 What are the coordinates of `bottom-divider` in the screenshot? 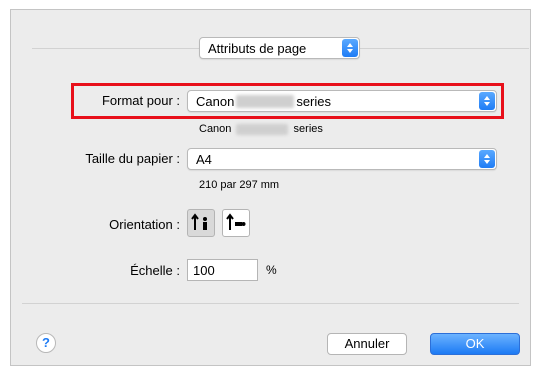 It's located at (270, 303).